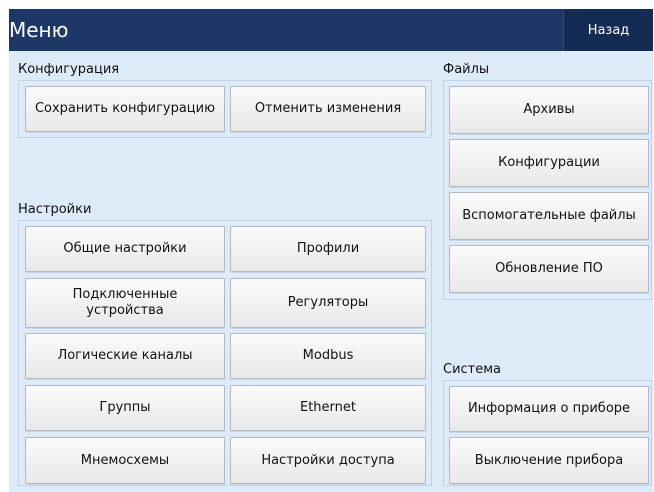 The image size is (654, 492). What do you see at coordinates (125, 249) in the screenshot?
I see `general-settings-button: Общие настройки` at bounding box center [125, 249].